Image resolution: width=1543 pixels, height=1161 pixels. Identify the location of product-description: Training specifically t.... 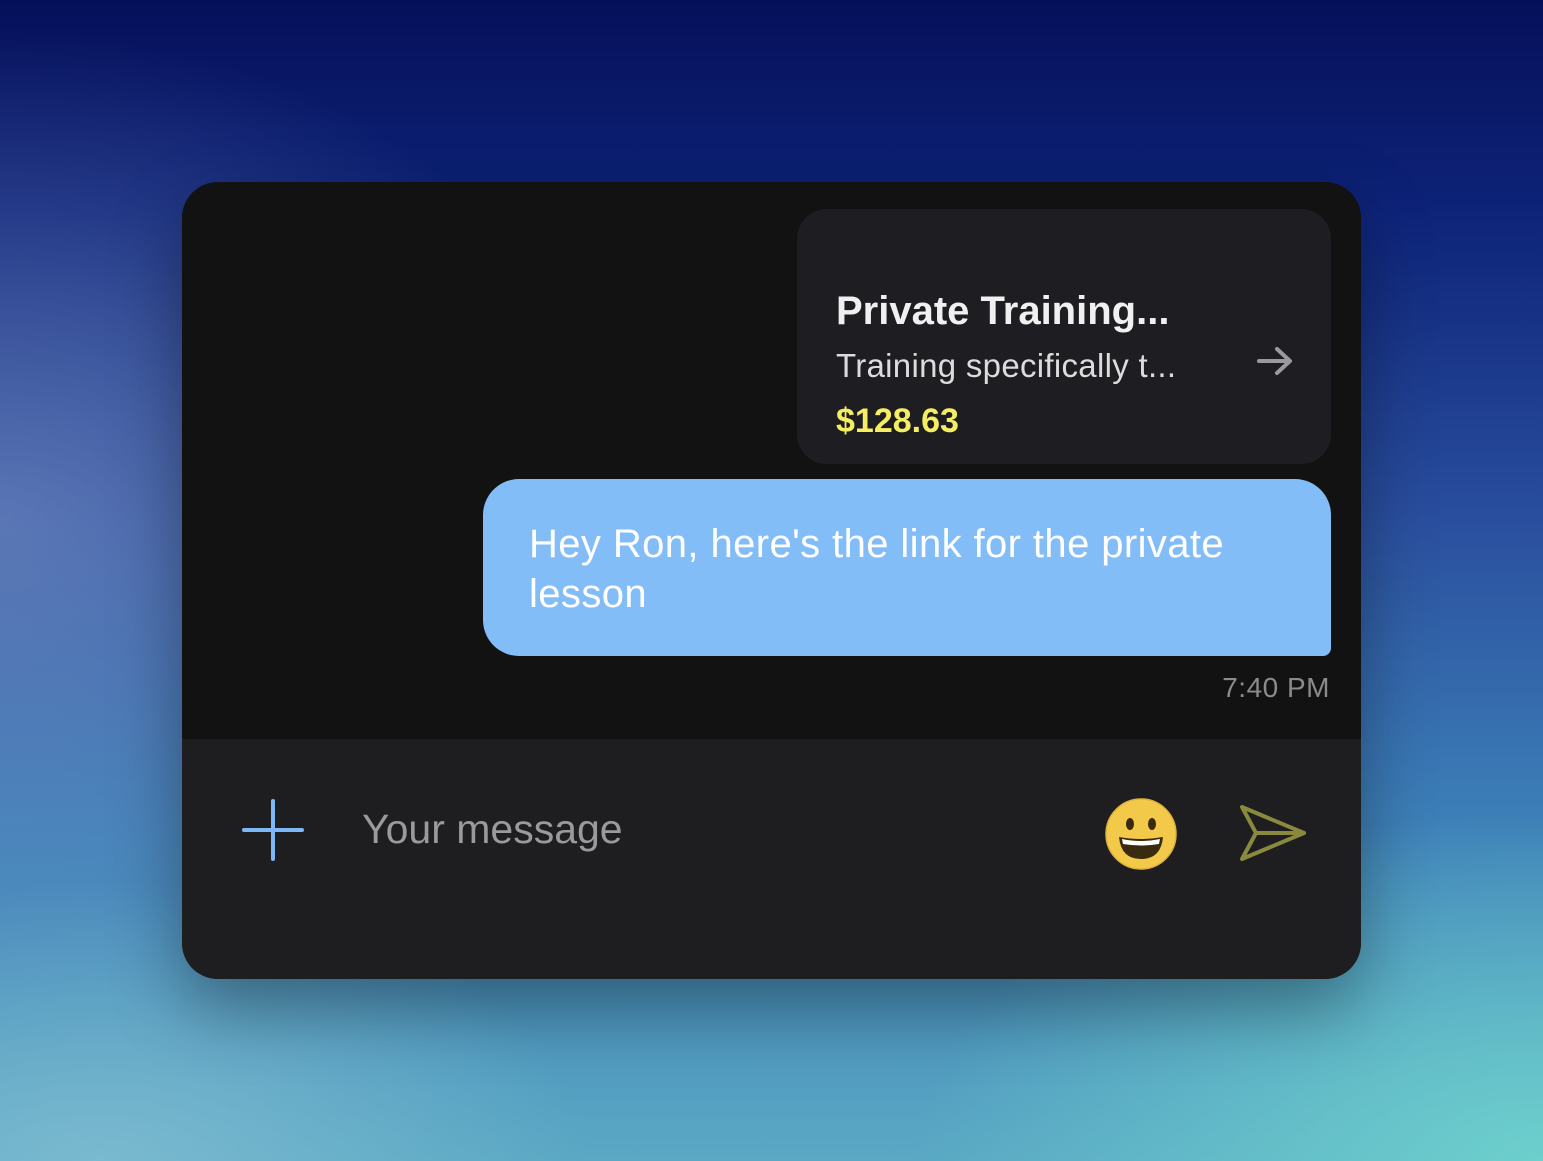
(1006, 365).